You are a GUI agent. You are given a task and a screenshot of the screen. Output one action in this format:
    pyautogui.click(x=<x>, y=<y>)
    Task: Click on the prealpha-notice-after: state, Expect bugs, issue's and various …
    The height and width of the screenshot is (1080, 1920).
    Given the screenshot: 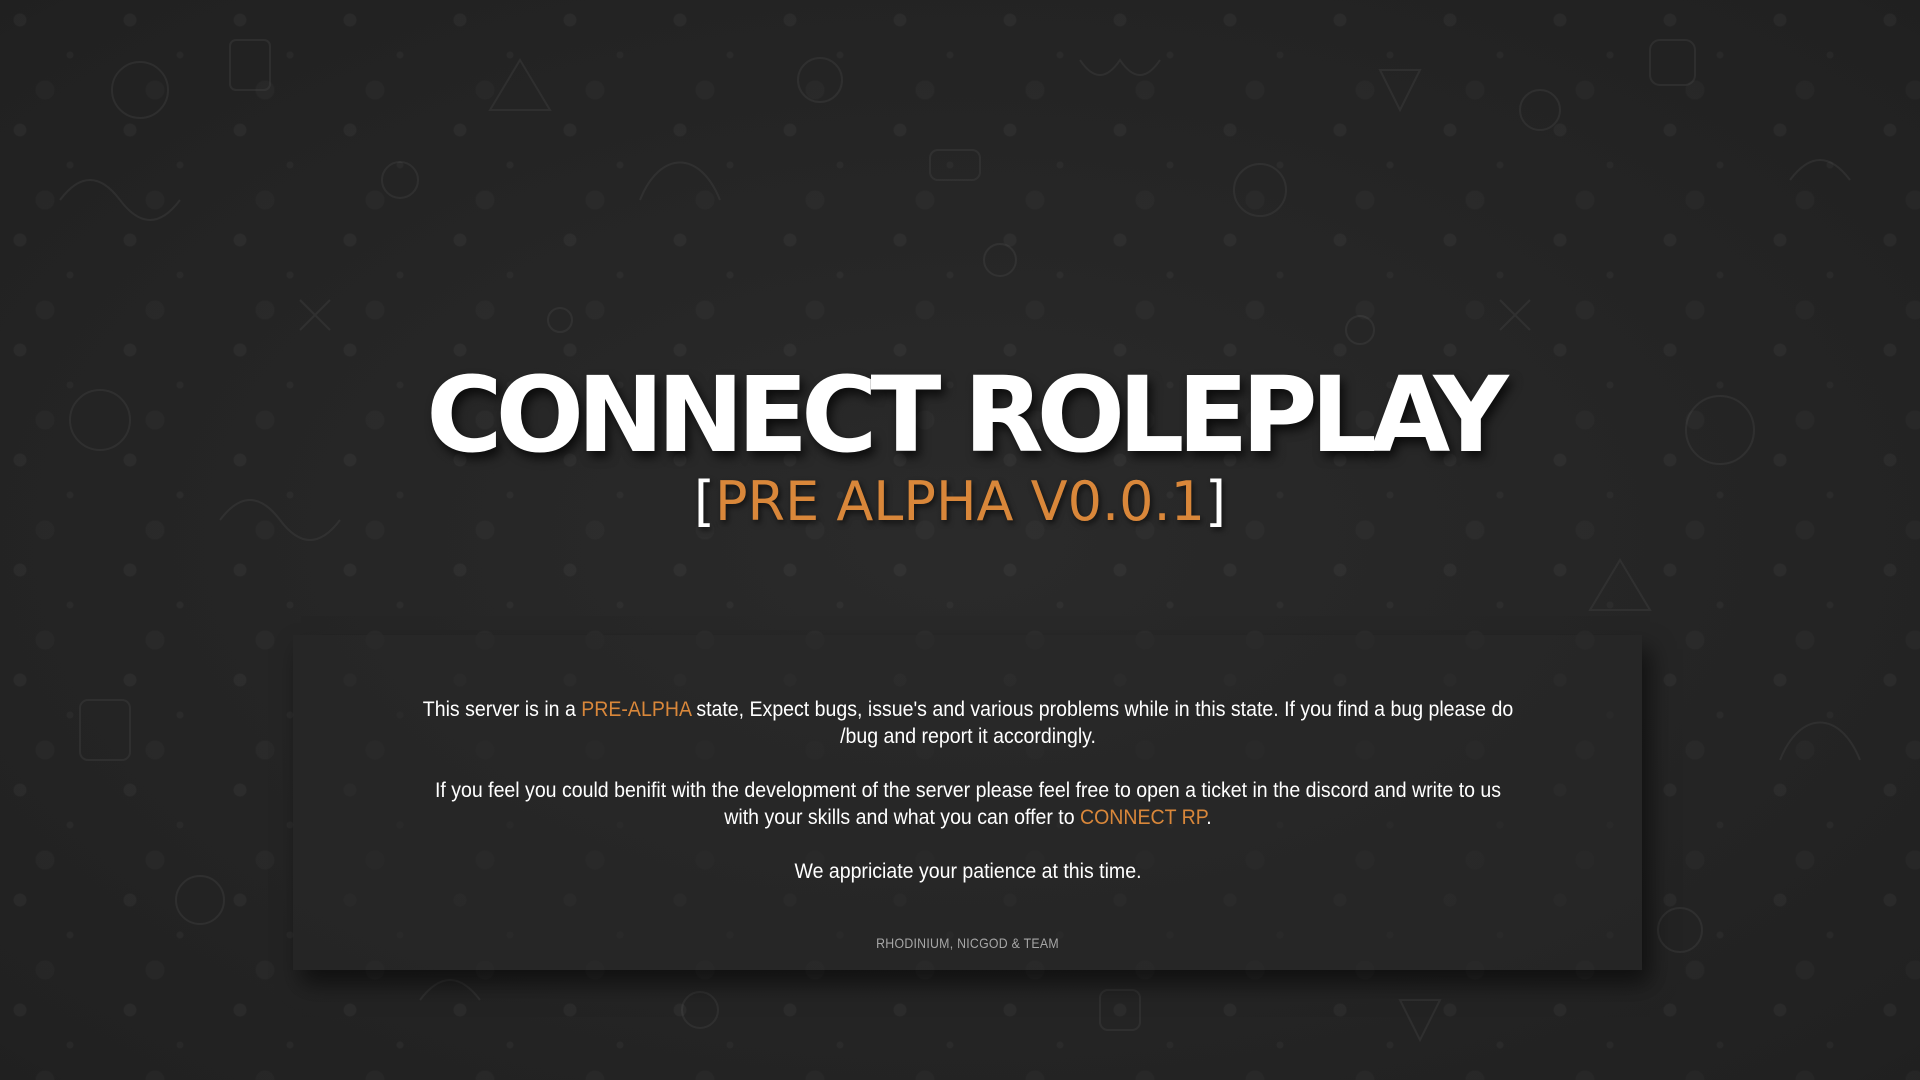 What is the action you would take?
    pyautogui.click(x=1101, y=723)
    